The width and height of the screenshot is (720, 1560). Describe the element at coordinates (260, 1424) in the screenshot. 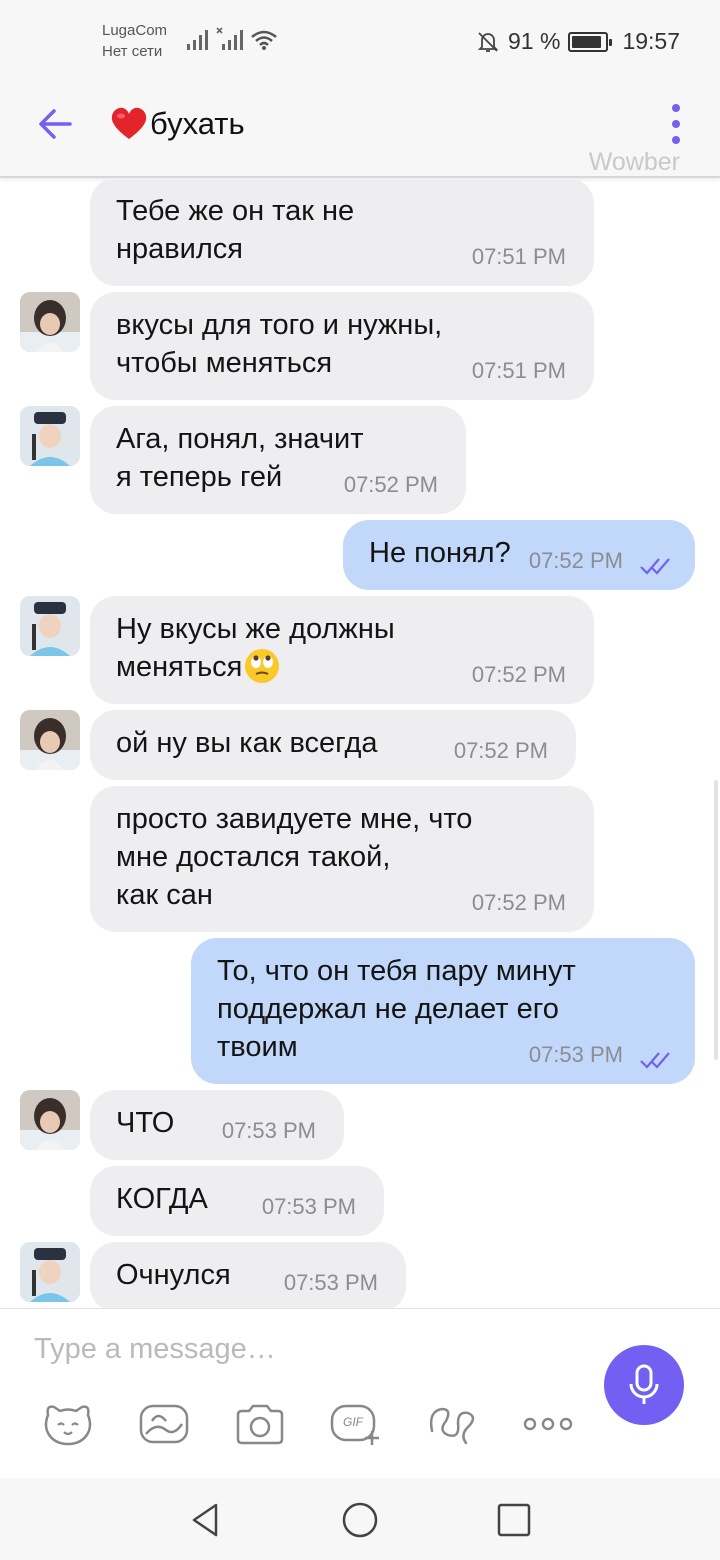

I see `camera-icon` at that location.